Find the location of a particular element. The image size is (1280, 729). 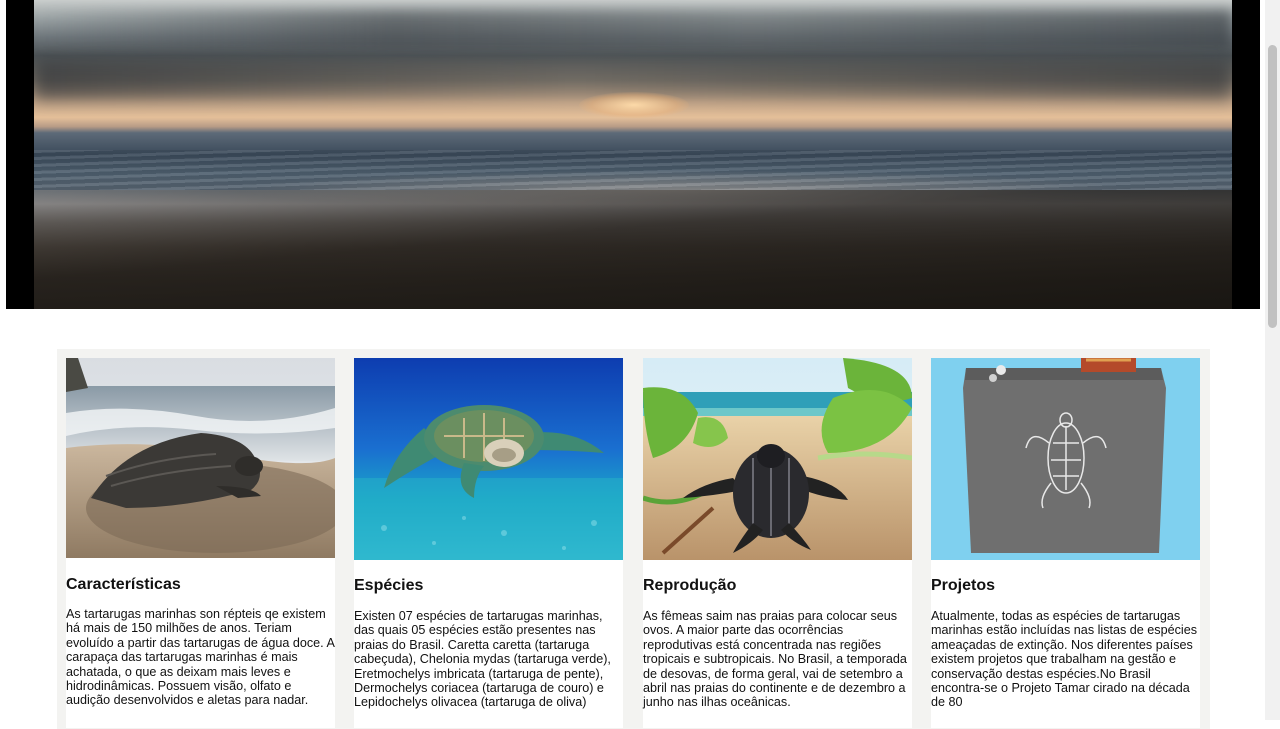

card-image-hatchling-on-sand is located at coordinates (777, 459).